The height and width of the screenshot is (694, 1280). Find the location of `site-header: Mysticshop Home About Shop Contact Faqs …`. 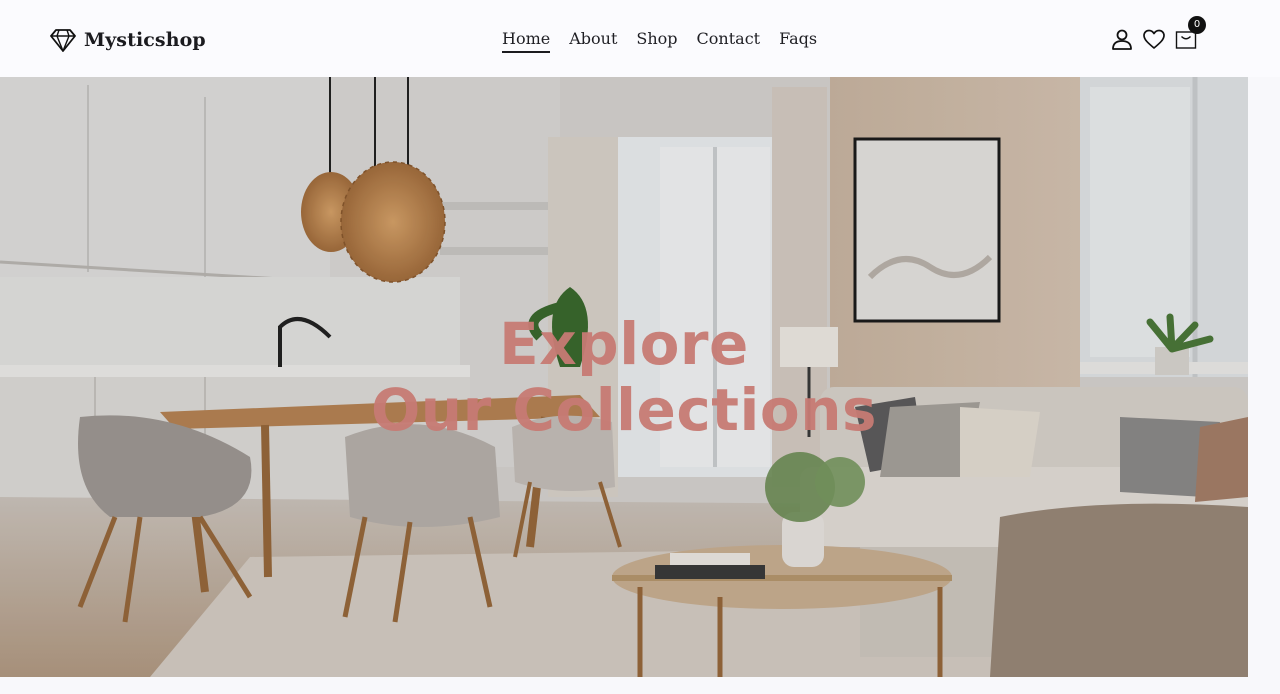

site-header: Mysticshop Home About Shop Contact Faqs … is located at coordinates (640, 38).